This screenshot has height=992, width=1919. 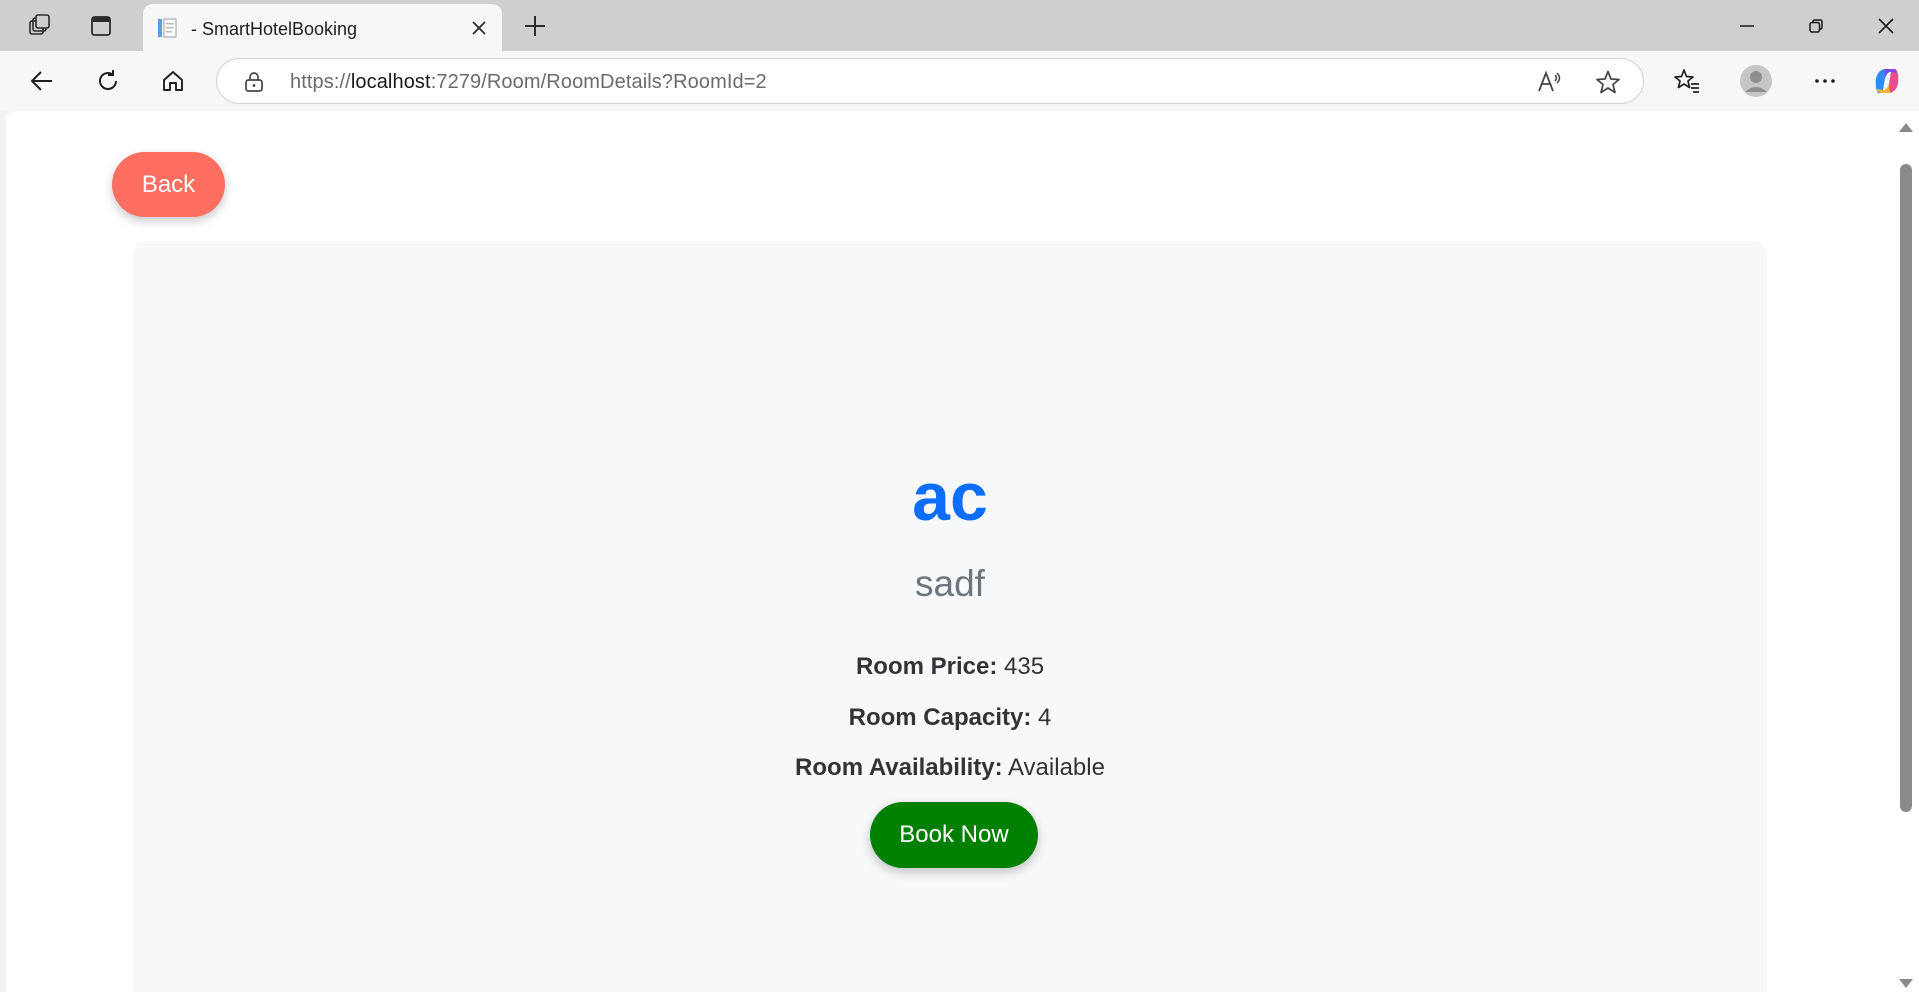 What do you see at coordinates (108, 81) in the screenshot?
I see `refresh-icon` at bounding box center [108, 81].